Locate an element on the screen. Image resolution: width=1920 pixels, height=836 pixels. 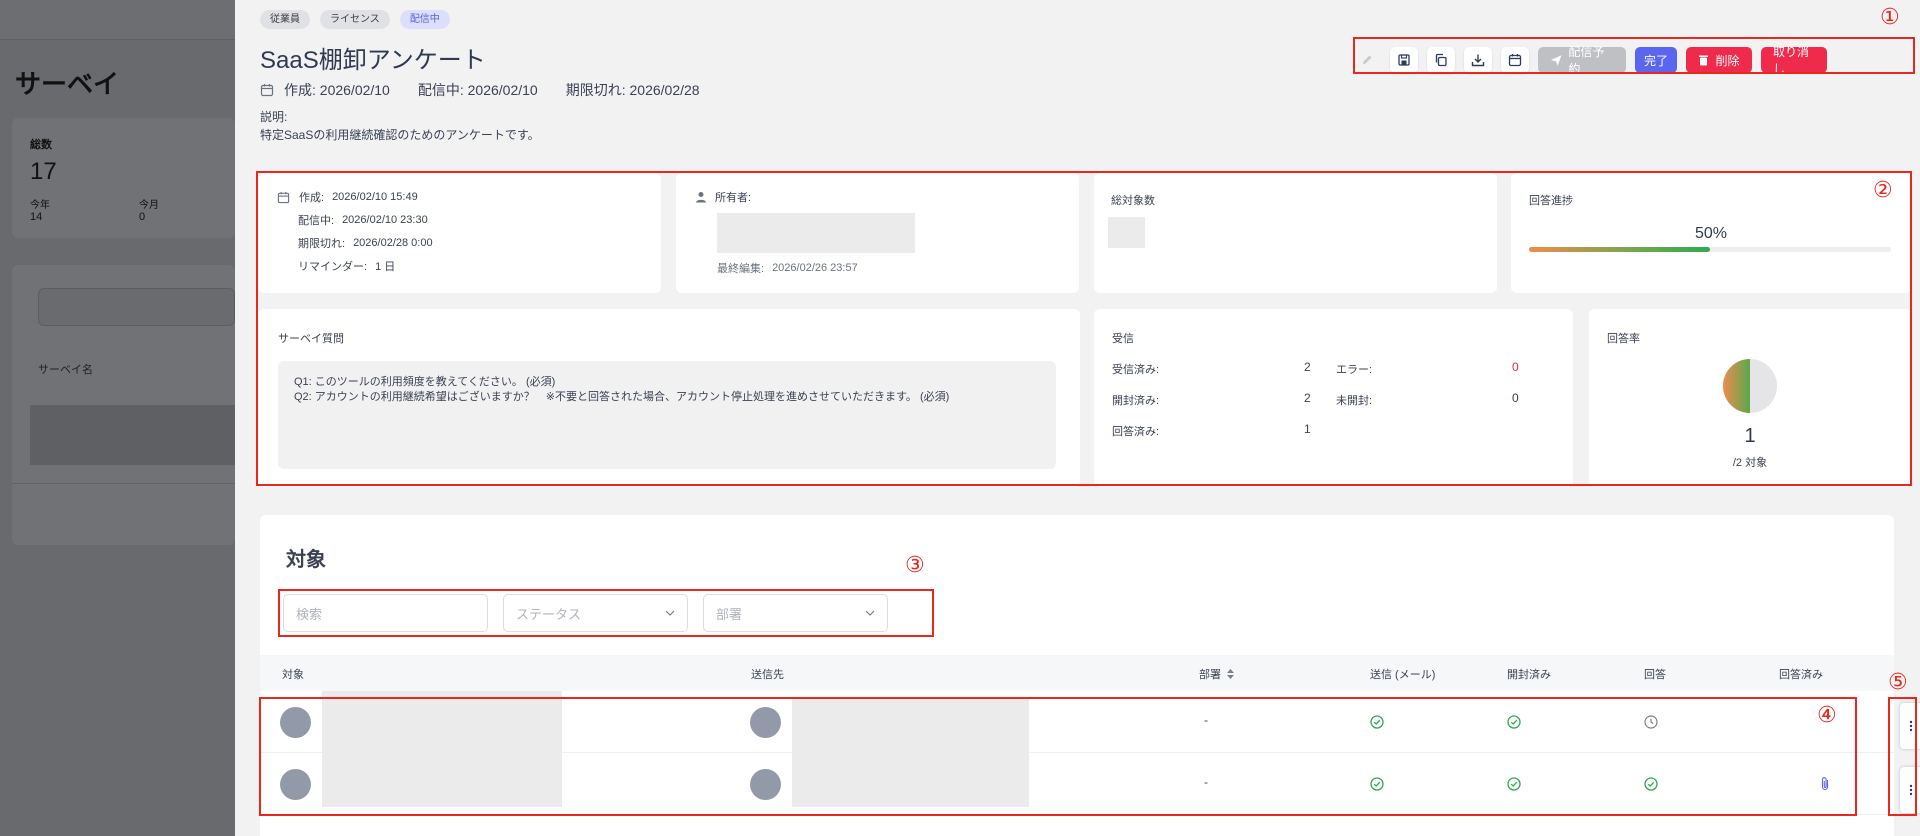
edit-icon is located at coordinates (1367, 59).